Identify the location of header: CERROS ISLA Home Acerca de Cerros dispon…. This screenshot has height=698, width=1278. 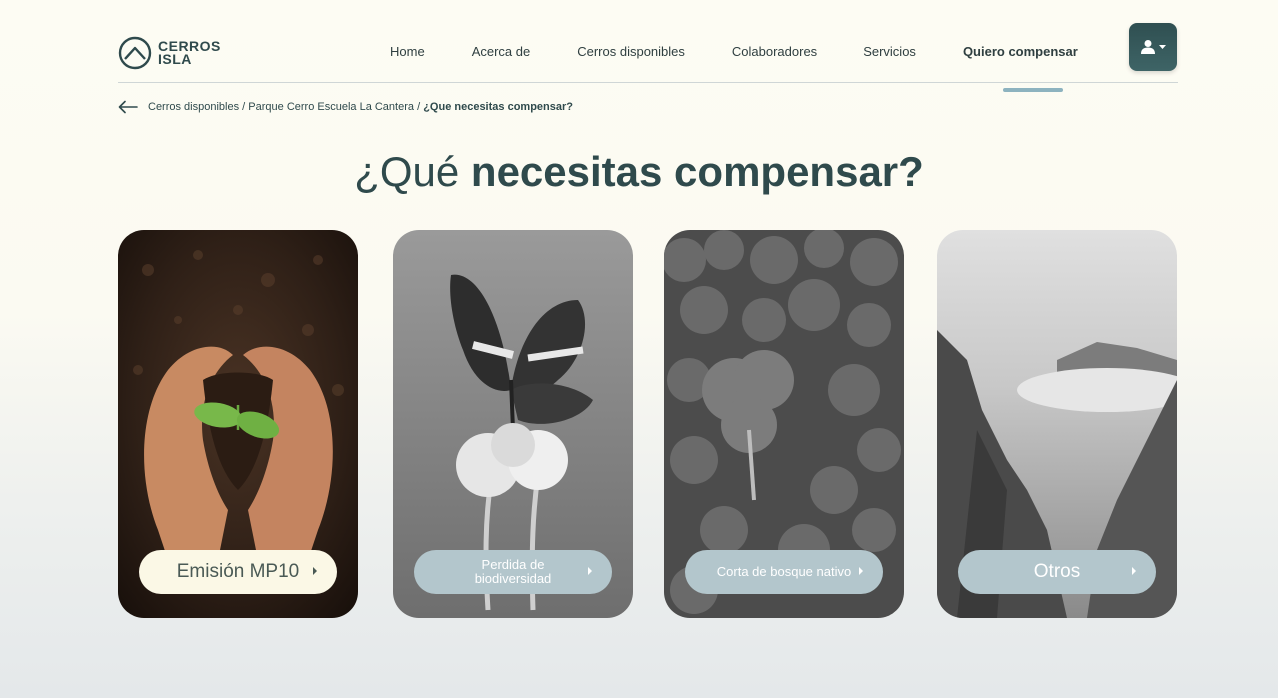
(648, 57).